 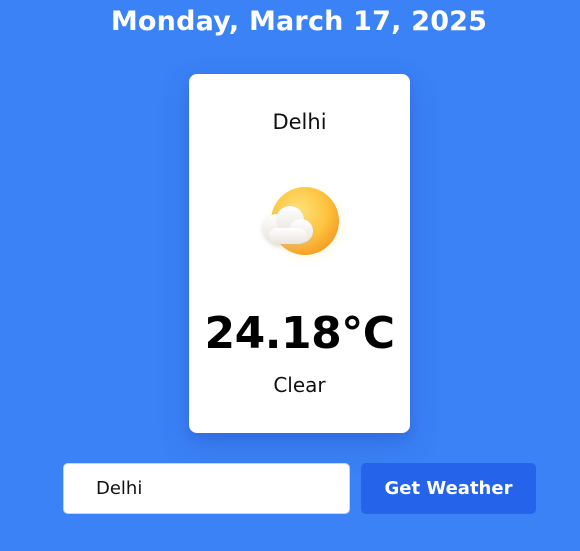 What do you see at coordinates (299, 224) in the screenshot?
I see `partly-cloudy-icon` at bounding box center [299, 224].